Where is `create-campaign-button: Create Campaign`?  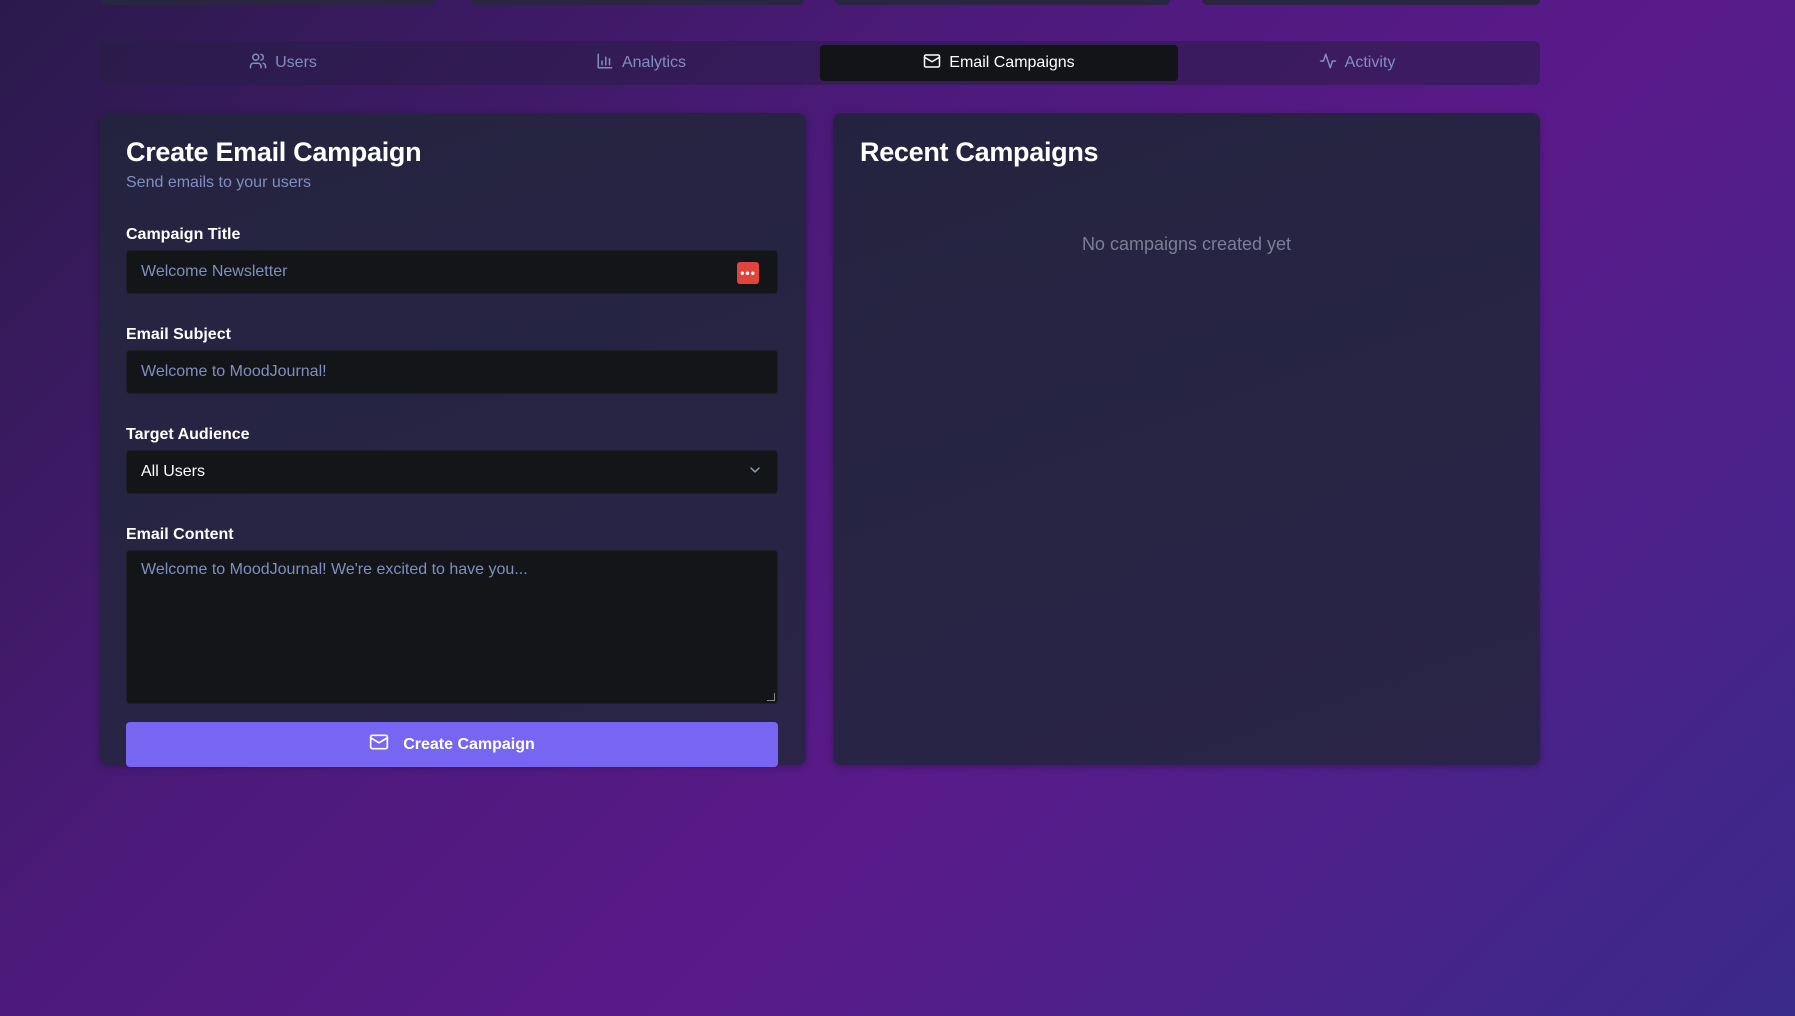 create-campaign-button: Create Campaign is located at coordinates (452, 744).